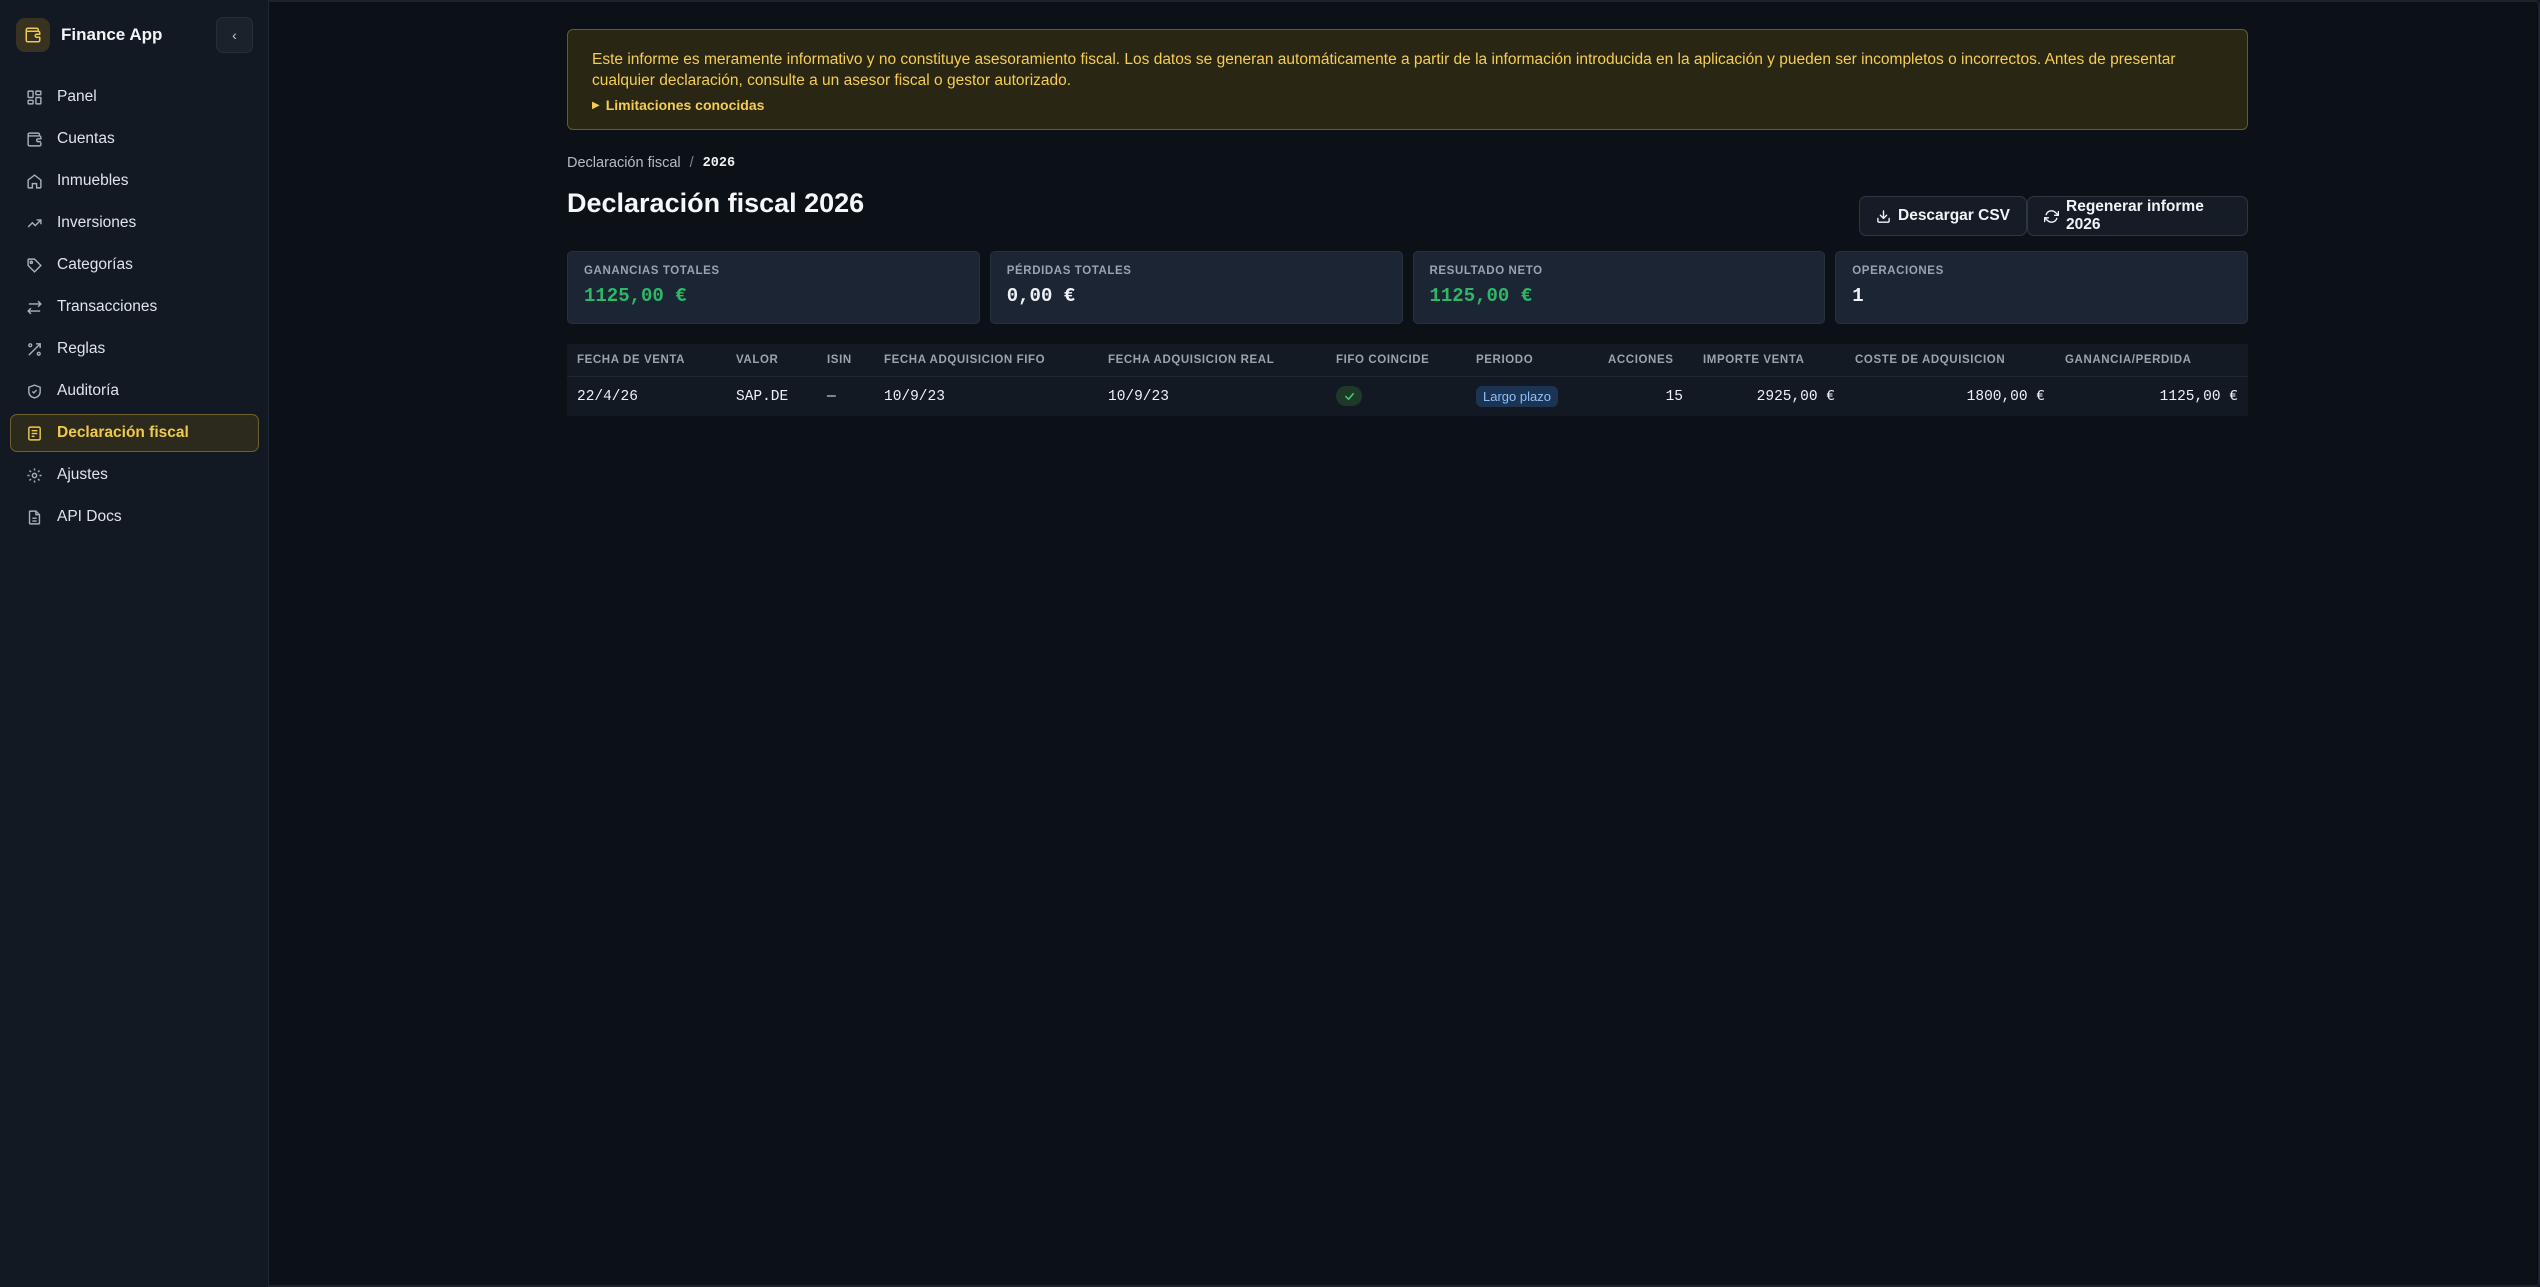  I want to click on sidebar-item-auditoria: Auditoría, so click(134, 391).